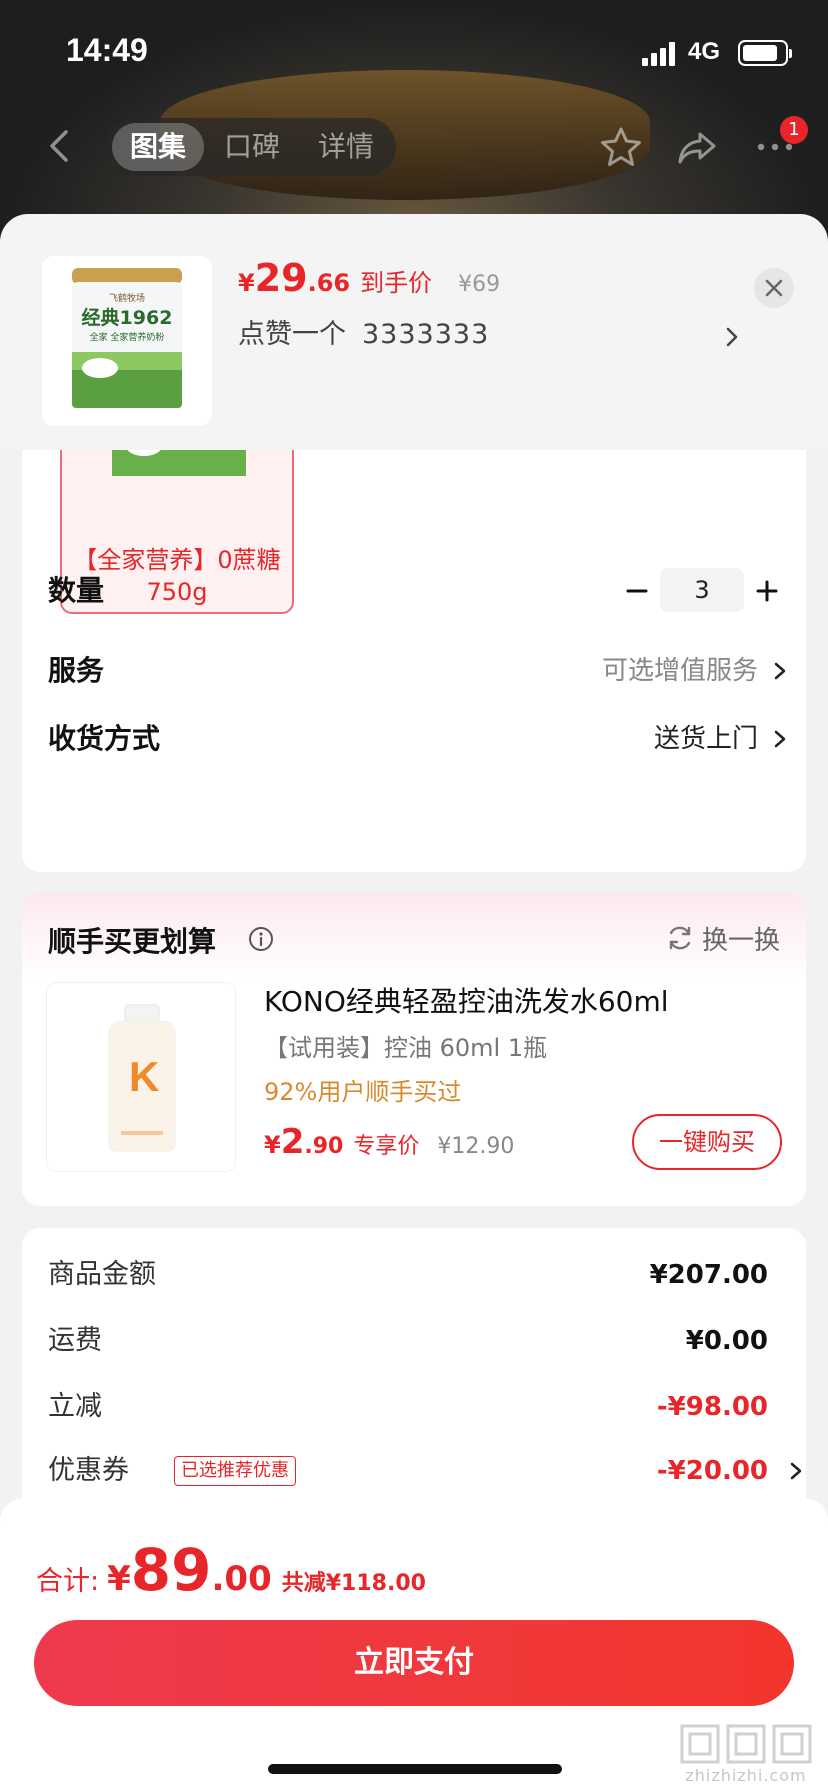  I want to click on total-label: 合计:, so click(68, 1581).